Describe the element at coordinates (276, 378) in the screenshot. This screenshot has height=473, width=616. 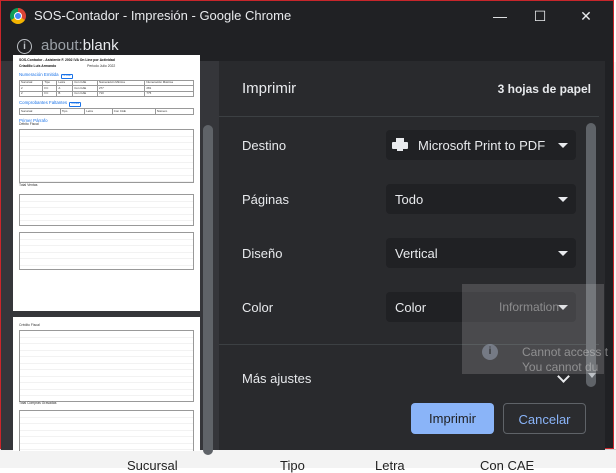
I see `more-settings-toggle: Más ajustes` at that location.